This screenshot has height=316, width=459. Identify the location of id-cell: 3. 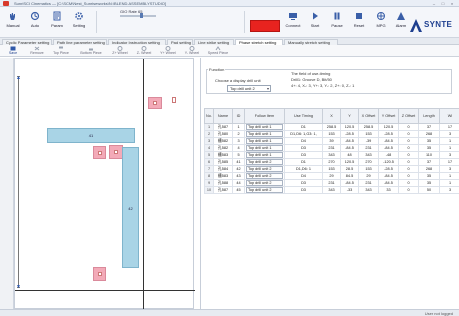
(238, 141).